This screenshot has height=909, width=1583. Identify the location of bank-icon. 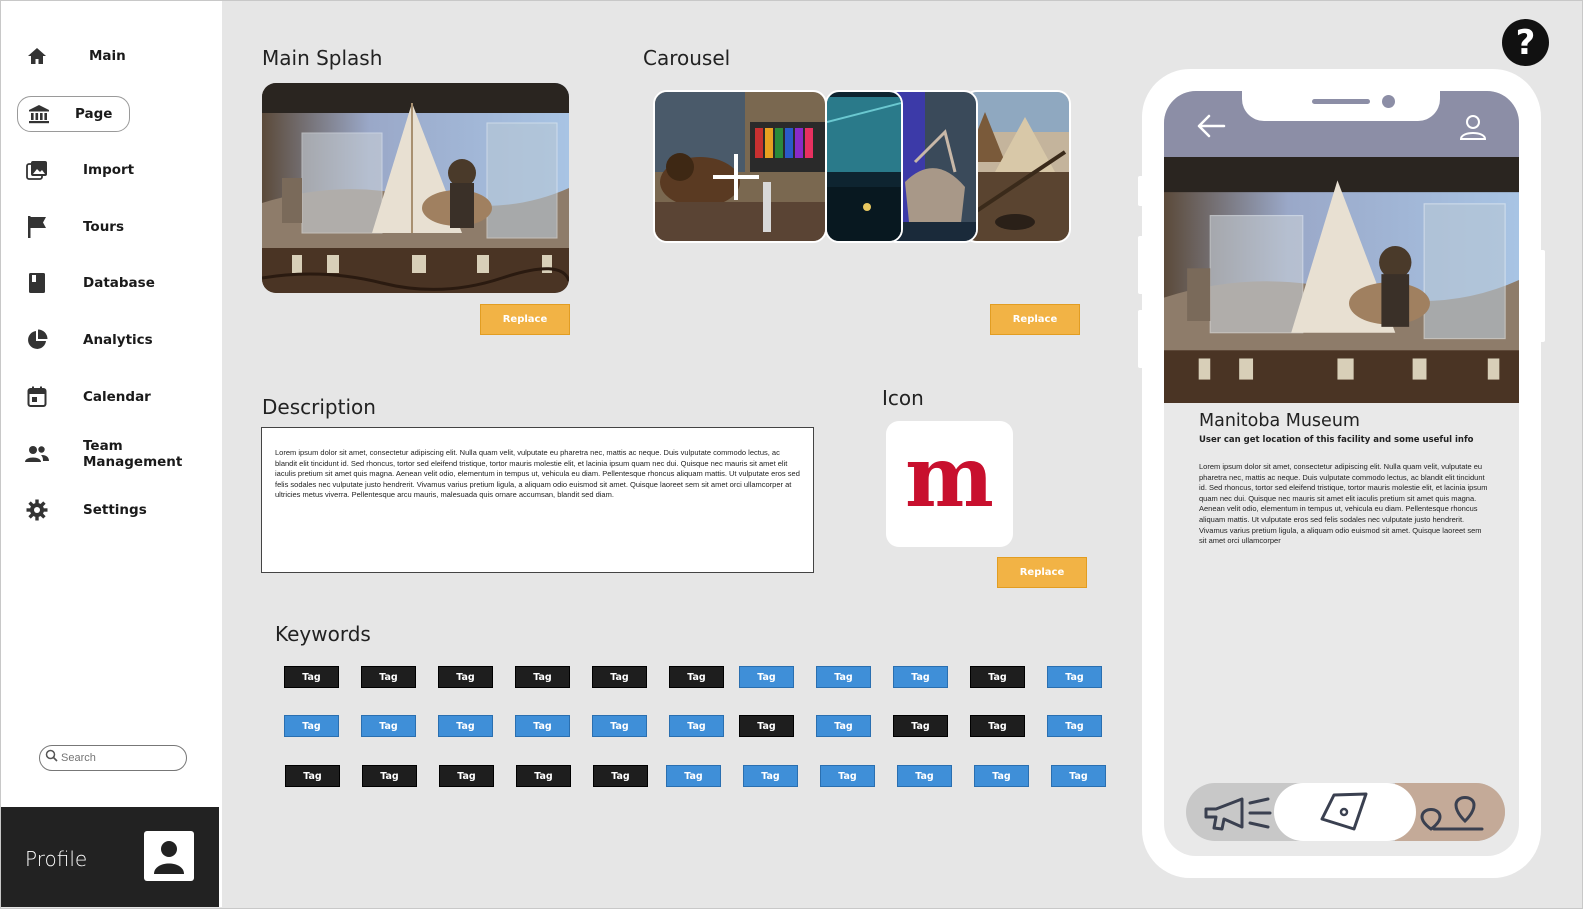
(39, 114).